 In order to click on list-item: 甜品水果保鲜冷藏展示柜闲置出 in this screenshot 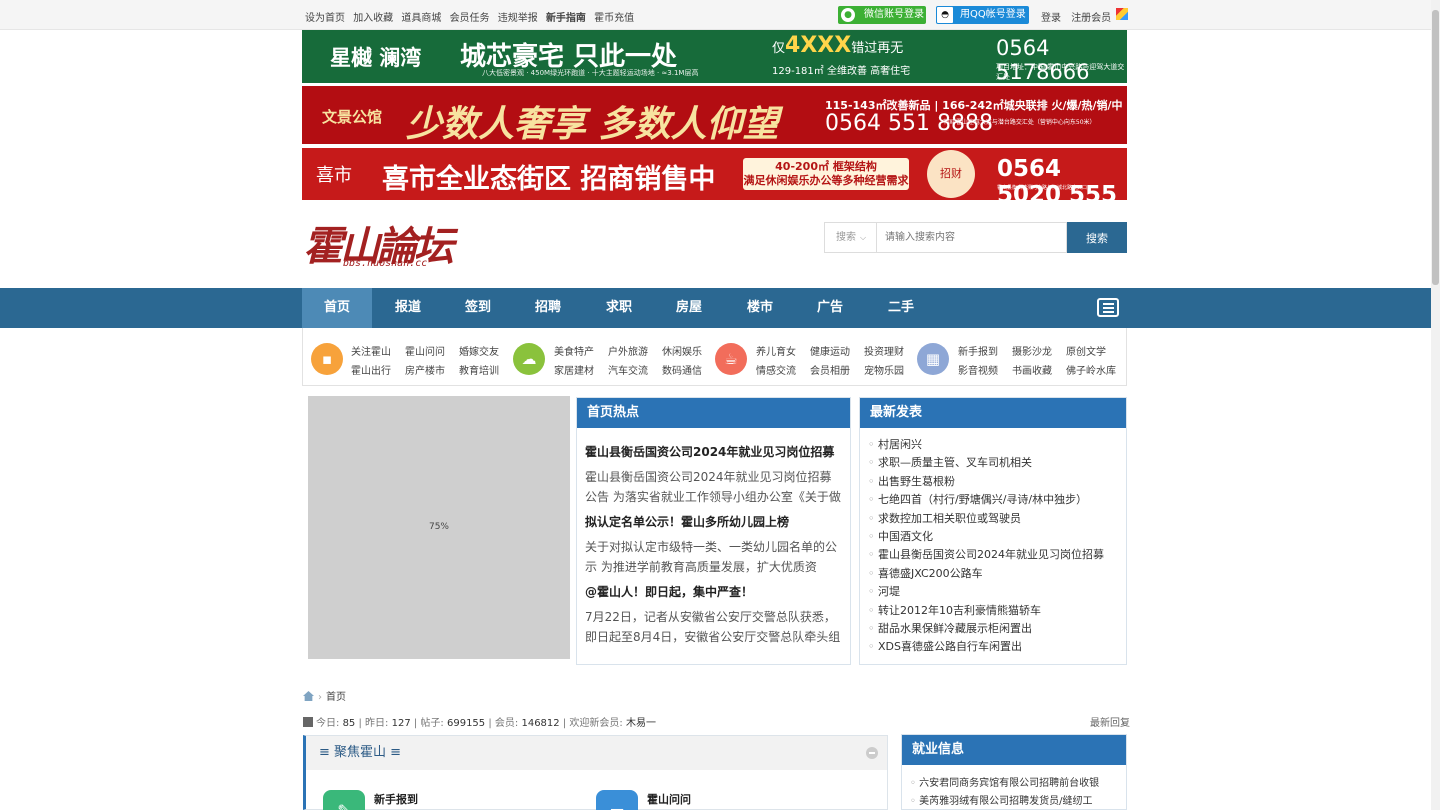, I will do `click(986, 629)`.